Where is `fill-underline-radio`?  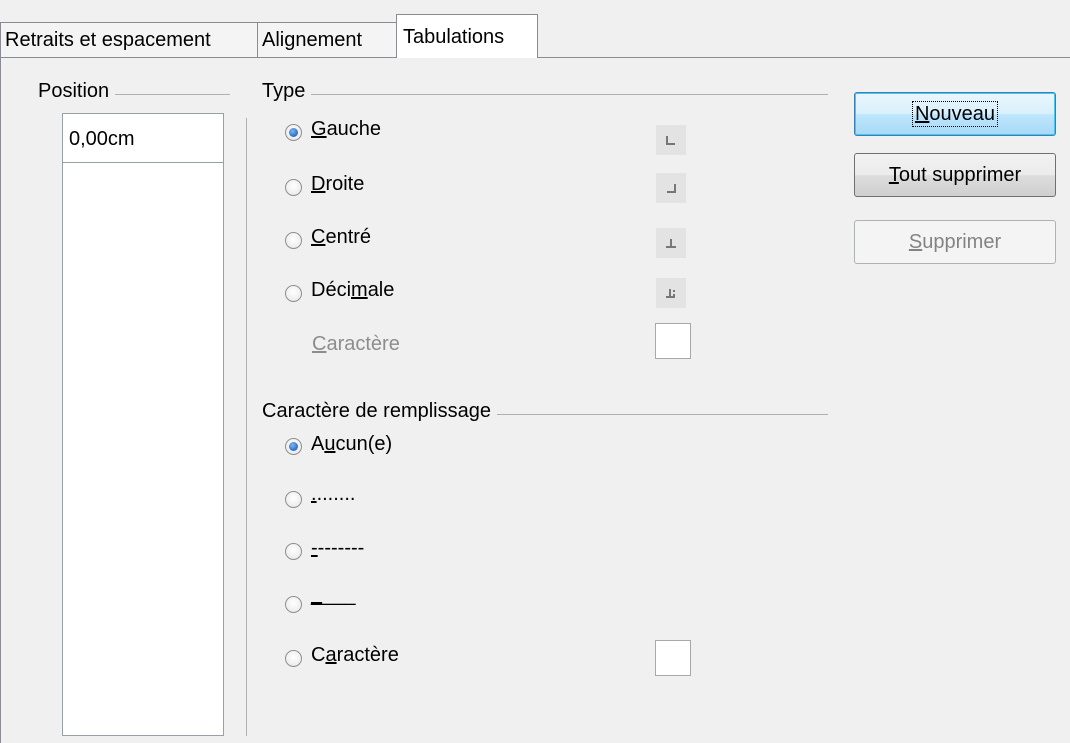 fill-underline-radio is located at coordinates (293, 604).